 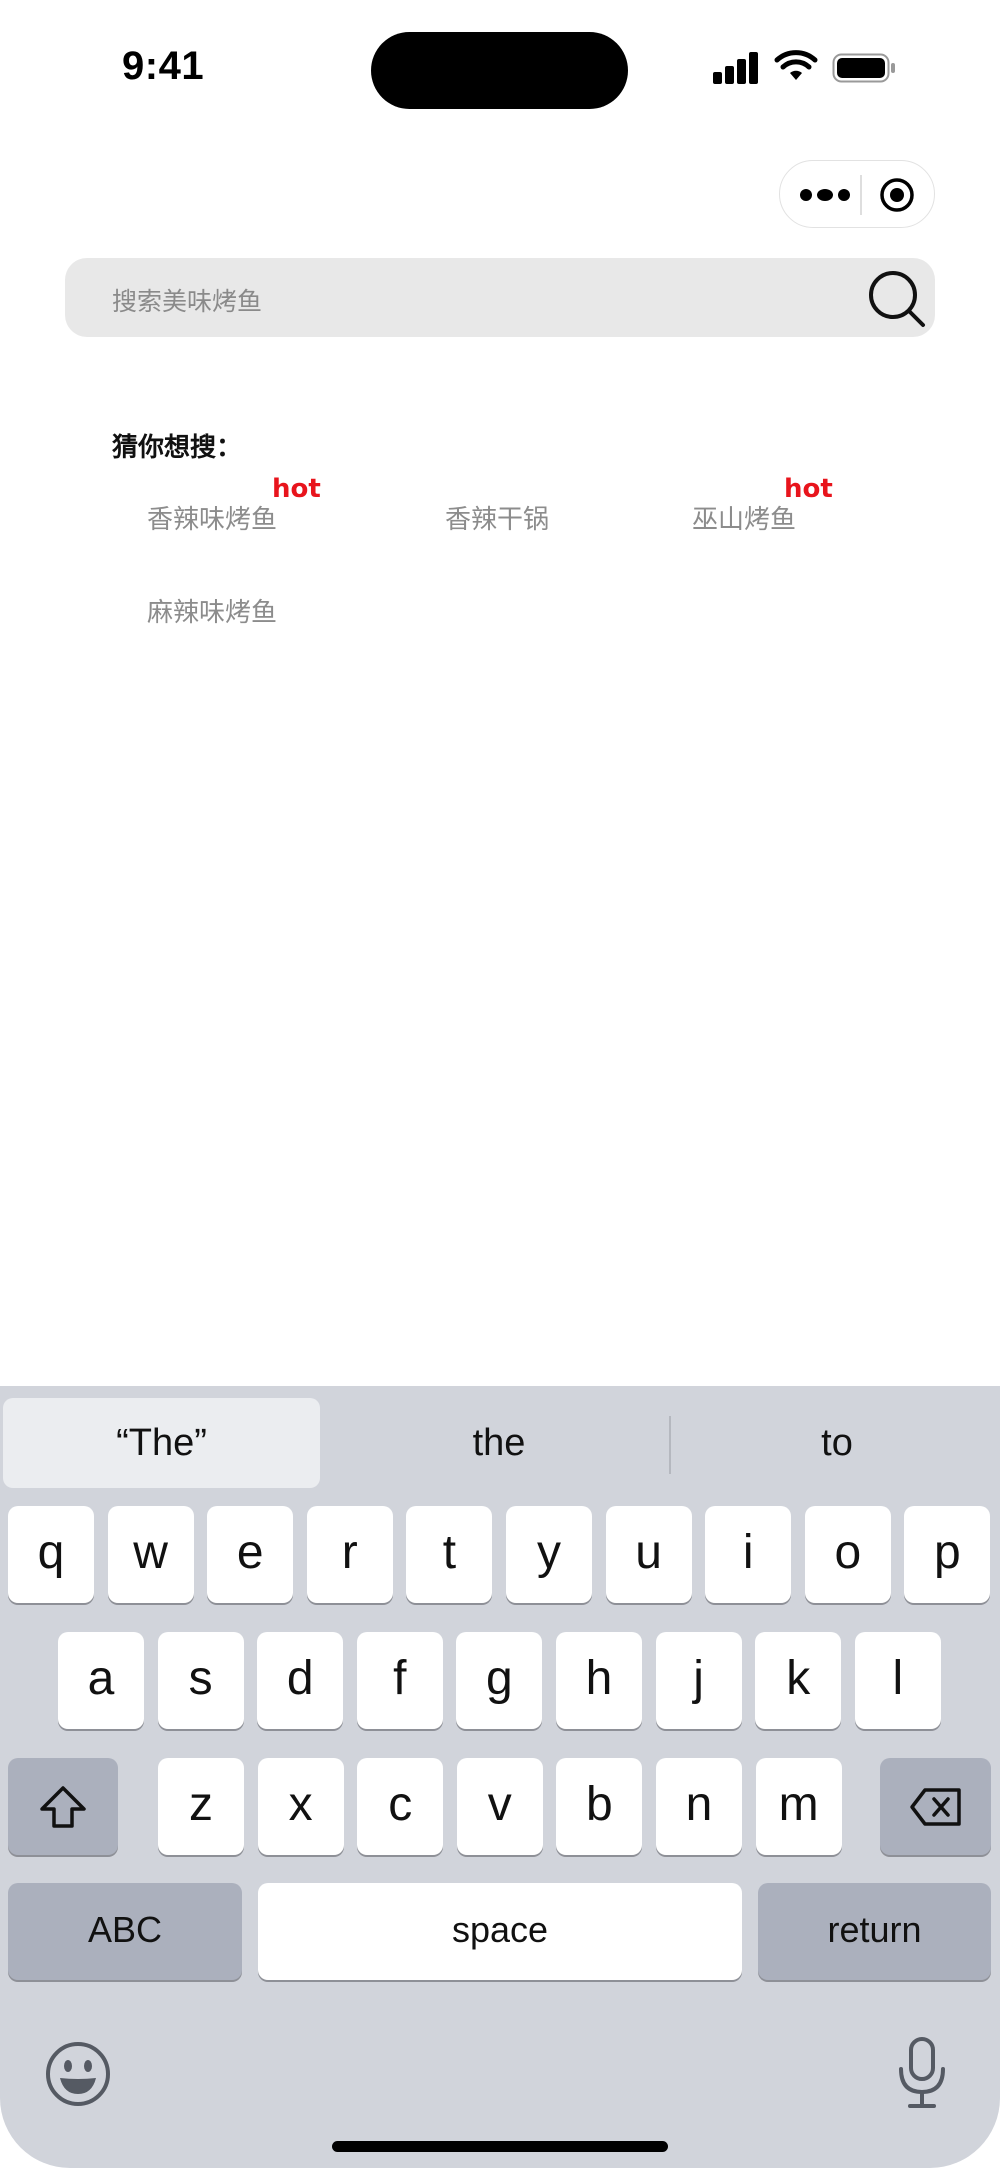 What do you see at coordinates (947, 1554) in the screenshot?
I see `key-p: p` at bounding box center [947, 1554].